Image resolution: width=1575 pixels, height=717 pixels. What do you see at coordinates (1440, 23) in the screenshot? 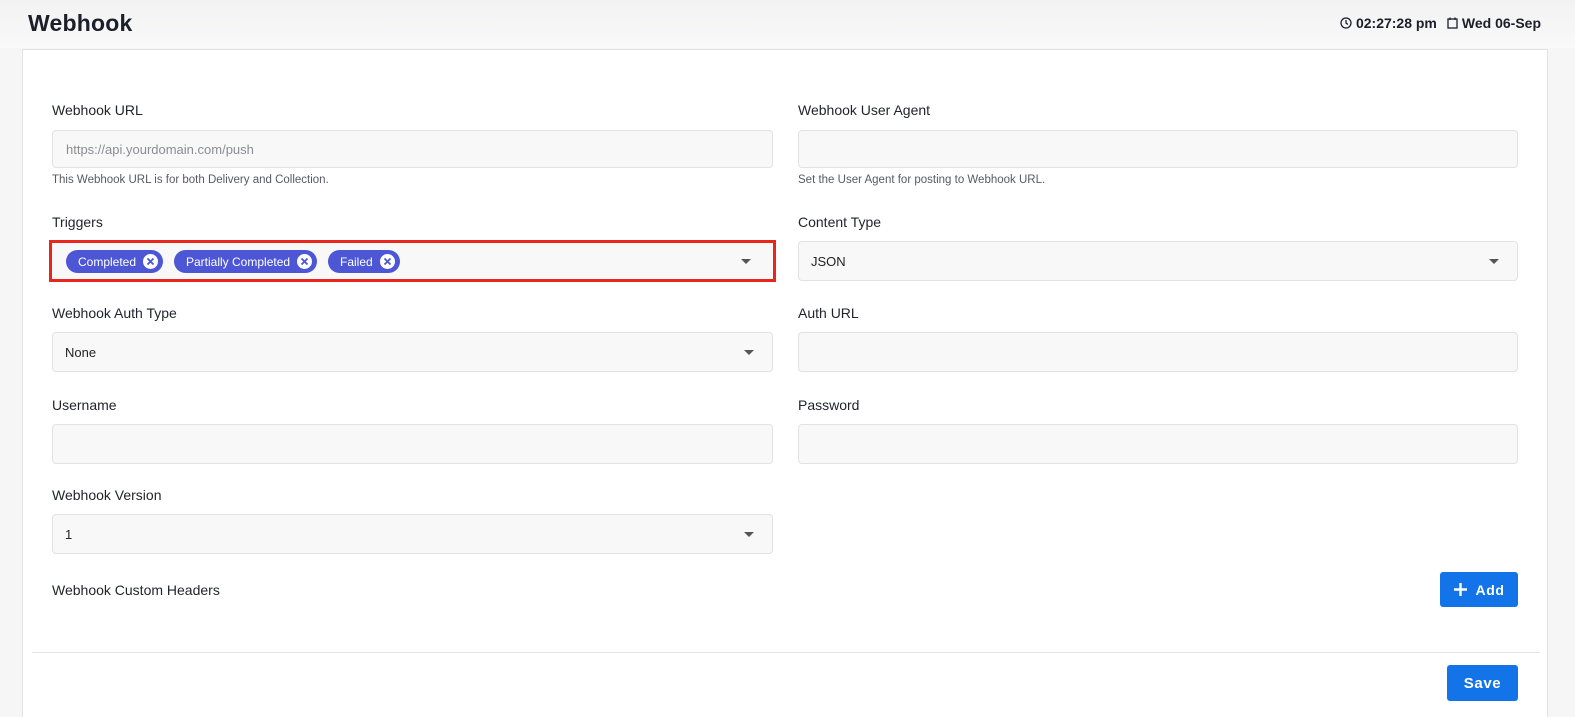
I see `clock-area: 02:27:28 pm Wed 06-Sep` at bounding box center [1440, 23].